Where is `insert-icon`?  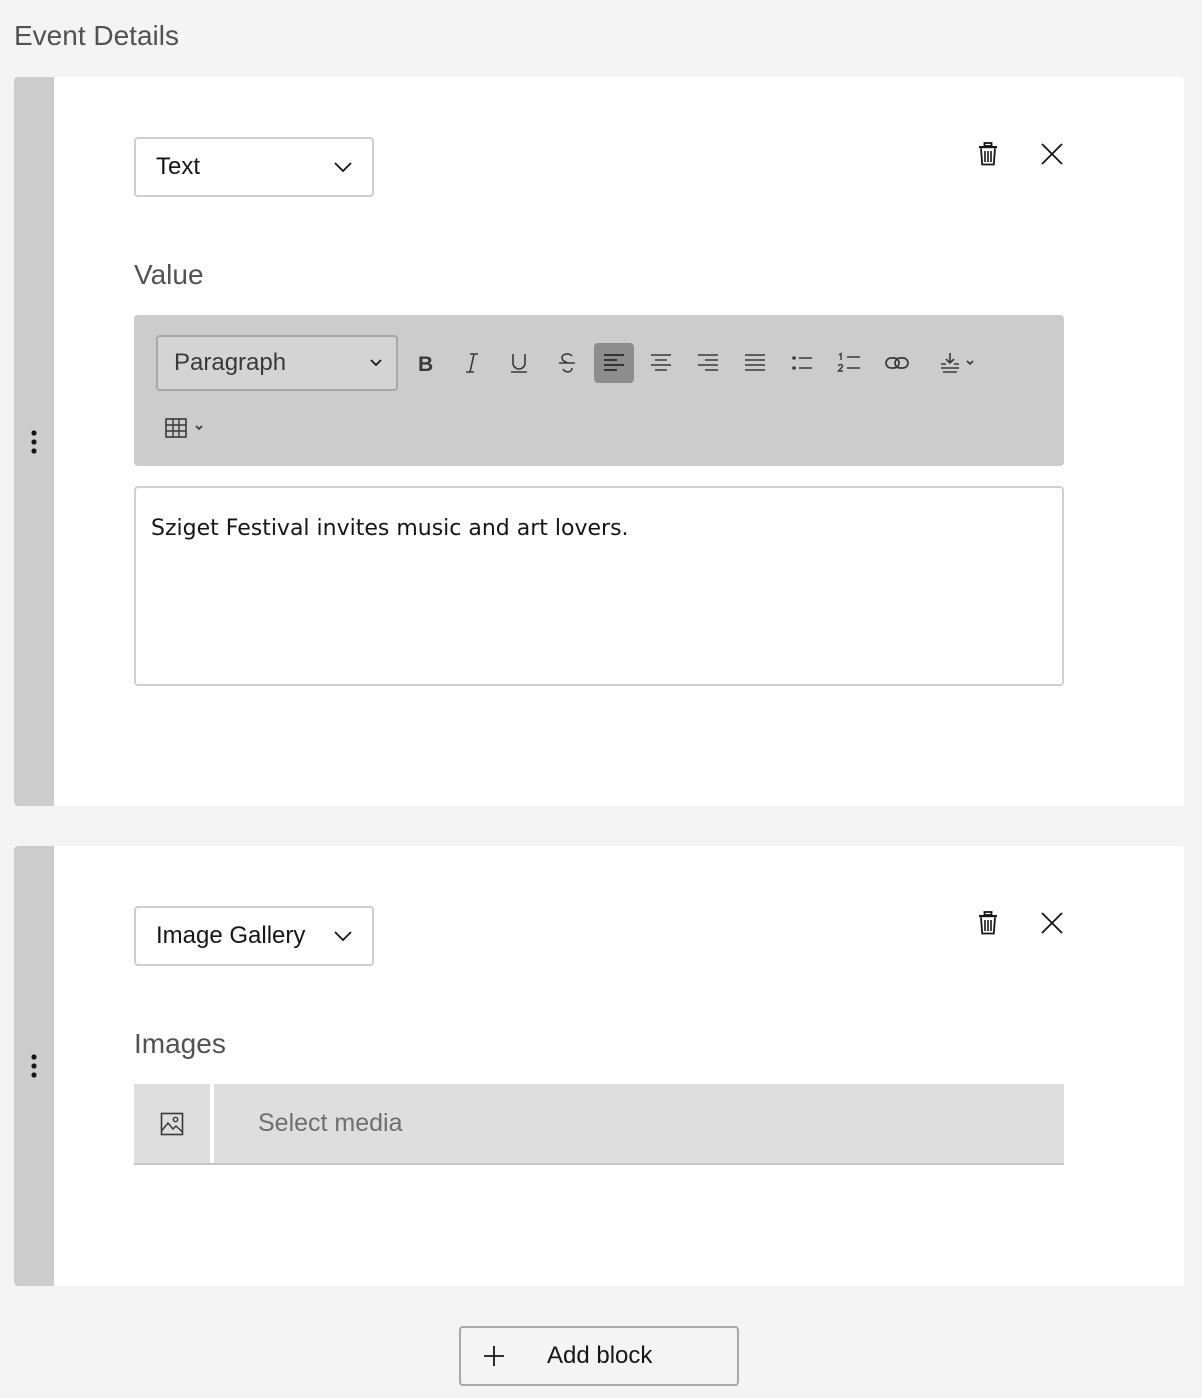 insert-icon is located at coordinates (957, 363).